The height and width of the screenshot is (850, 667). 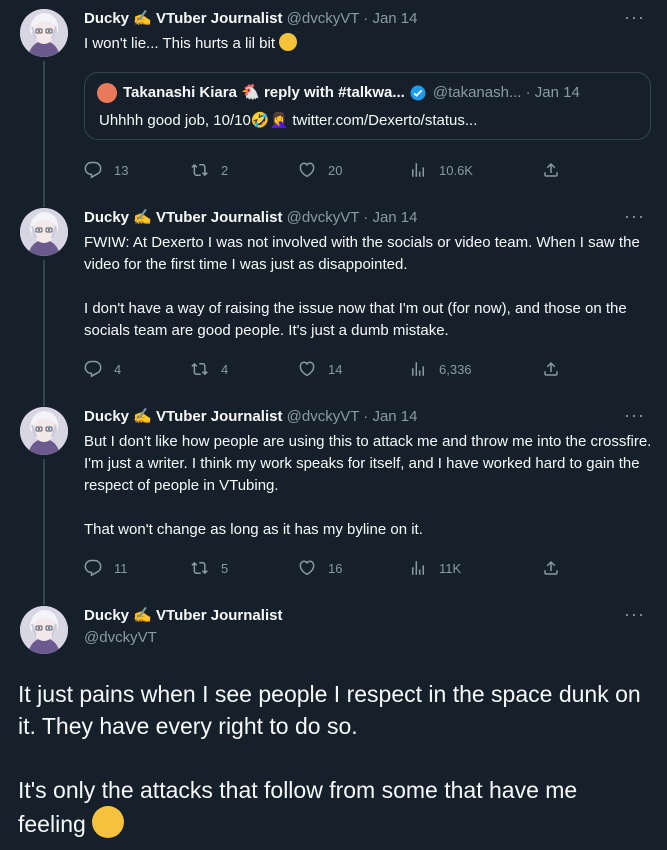 I want to click on reply-count: 4, so click(x=118, y=369).